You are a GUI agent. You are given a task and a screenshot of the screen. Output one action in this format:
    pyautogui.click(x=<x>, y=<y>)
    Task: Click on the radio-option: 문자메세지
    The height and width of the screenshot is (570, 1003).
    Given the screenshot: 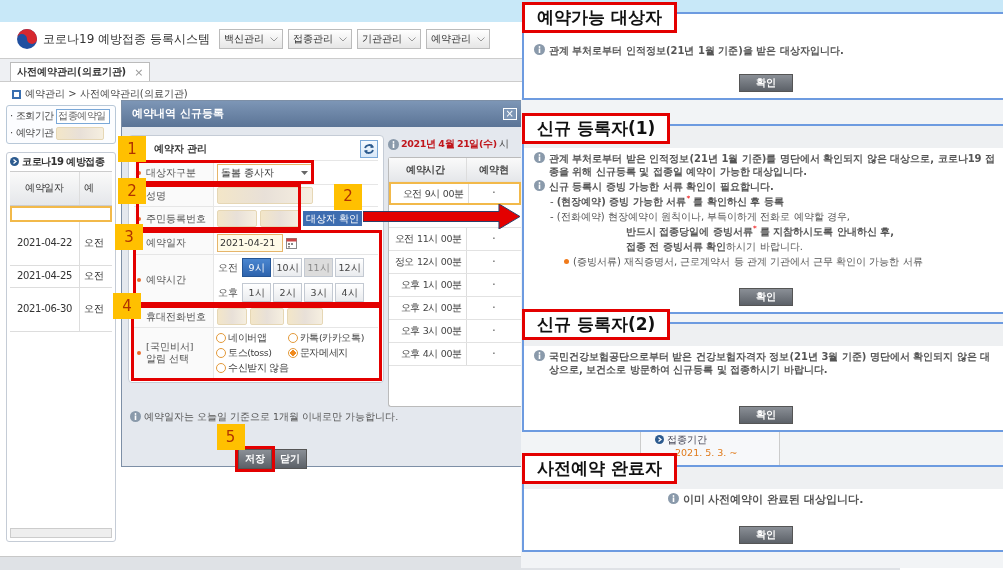 What is the action you would take?
    pyautogui.click(x=331, y=352)
    